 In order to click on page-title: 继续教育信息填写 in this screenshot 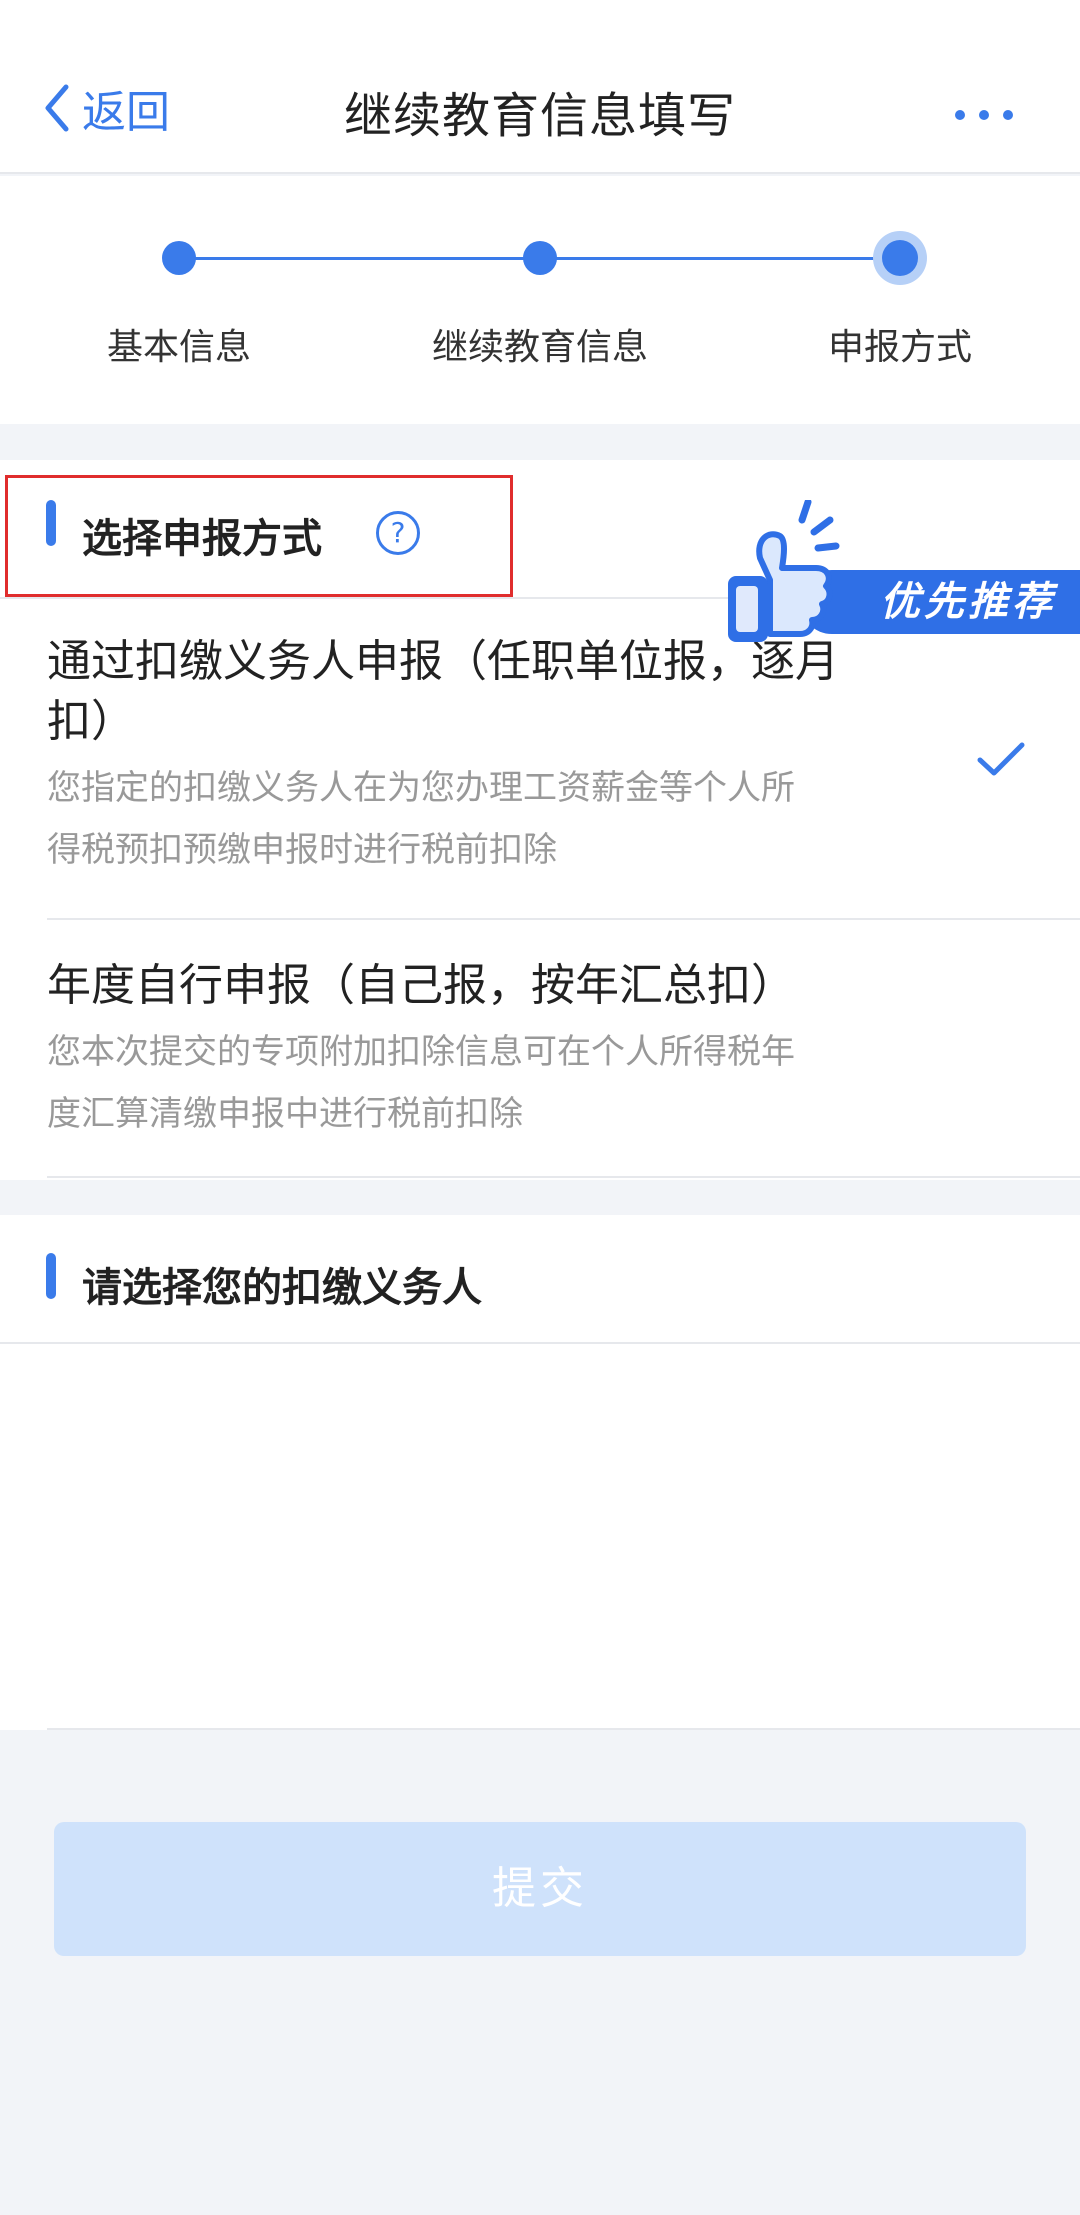, I will do `click(539, 116)`.